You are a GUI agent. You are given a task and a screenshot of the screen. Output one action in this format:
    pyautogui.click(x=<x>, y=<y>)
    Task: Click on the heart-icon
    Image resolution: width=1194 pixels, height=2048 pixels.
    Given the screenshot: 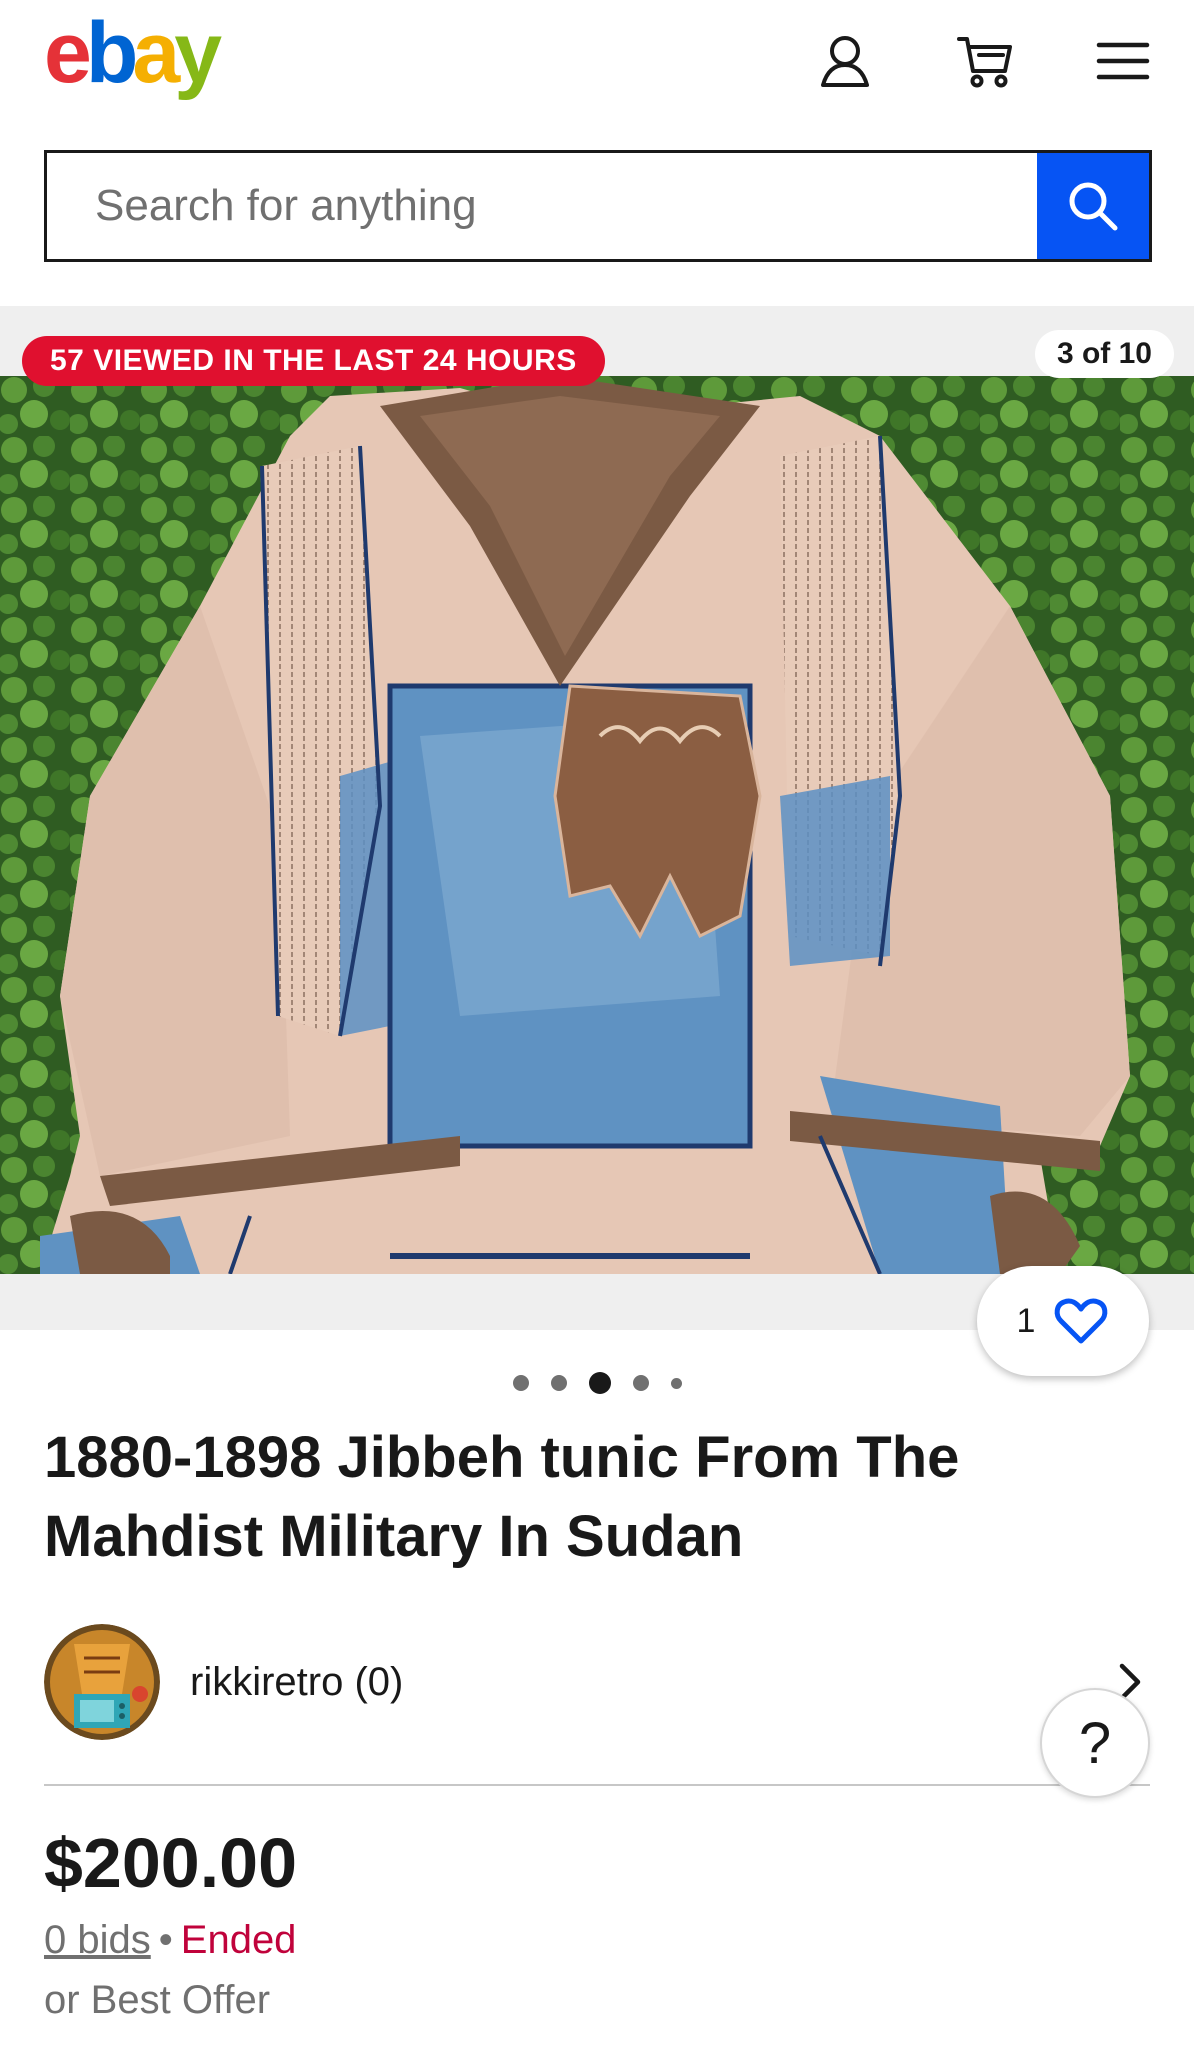 What is the action you would take?
    pyautogui.click(x=1081, y=1321)
    